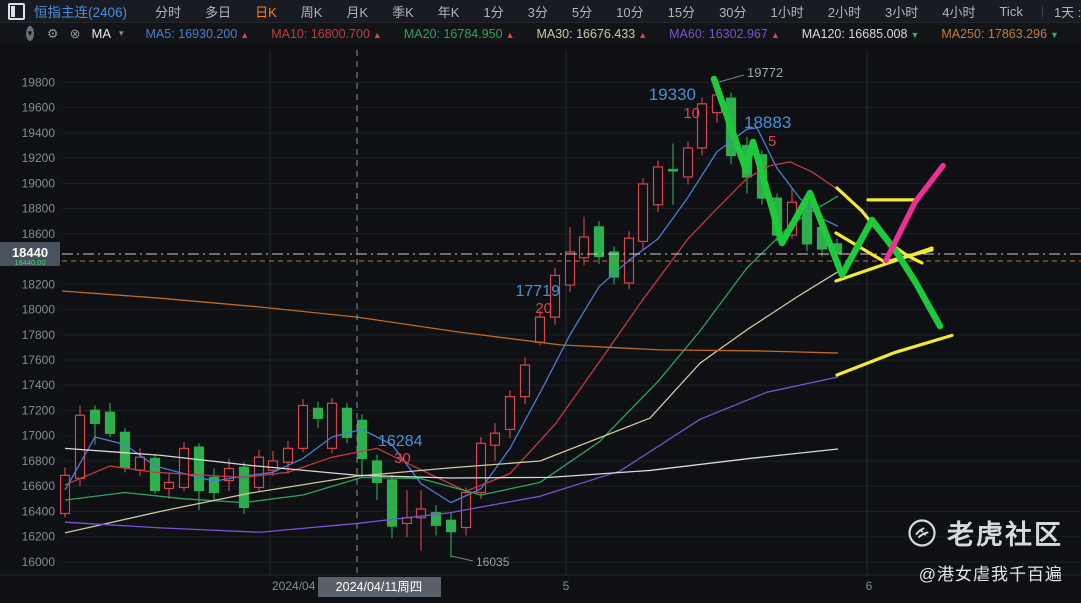 The width and height of the screenshot is (1081, 603). What do you see at coordinates (39, 562) in the screenshot?
I see `y-axis-label: 16000` at bounding box center [39, 562].